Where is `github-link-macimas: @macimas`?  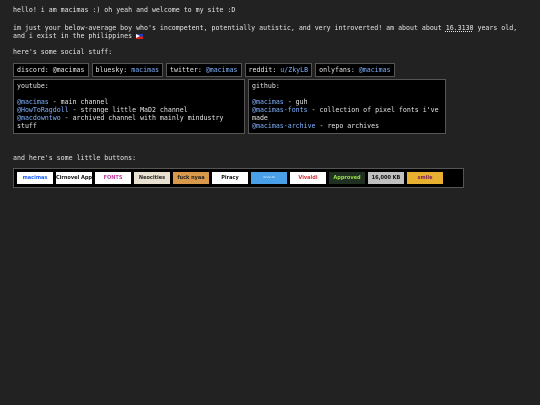 github-link-macimas: @macimas is located at coordinates (268, 102).